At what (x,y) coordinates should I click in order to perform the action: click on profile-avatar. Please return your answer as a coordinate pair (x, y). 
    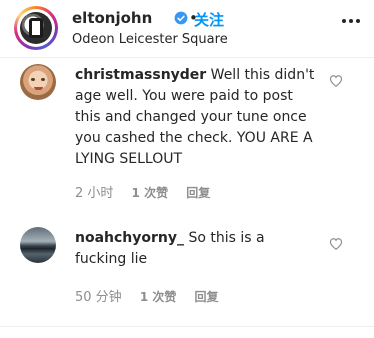
    Looking at the image, I should click on (36, 28).